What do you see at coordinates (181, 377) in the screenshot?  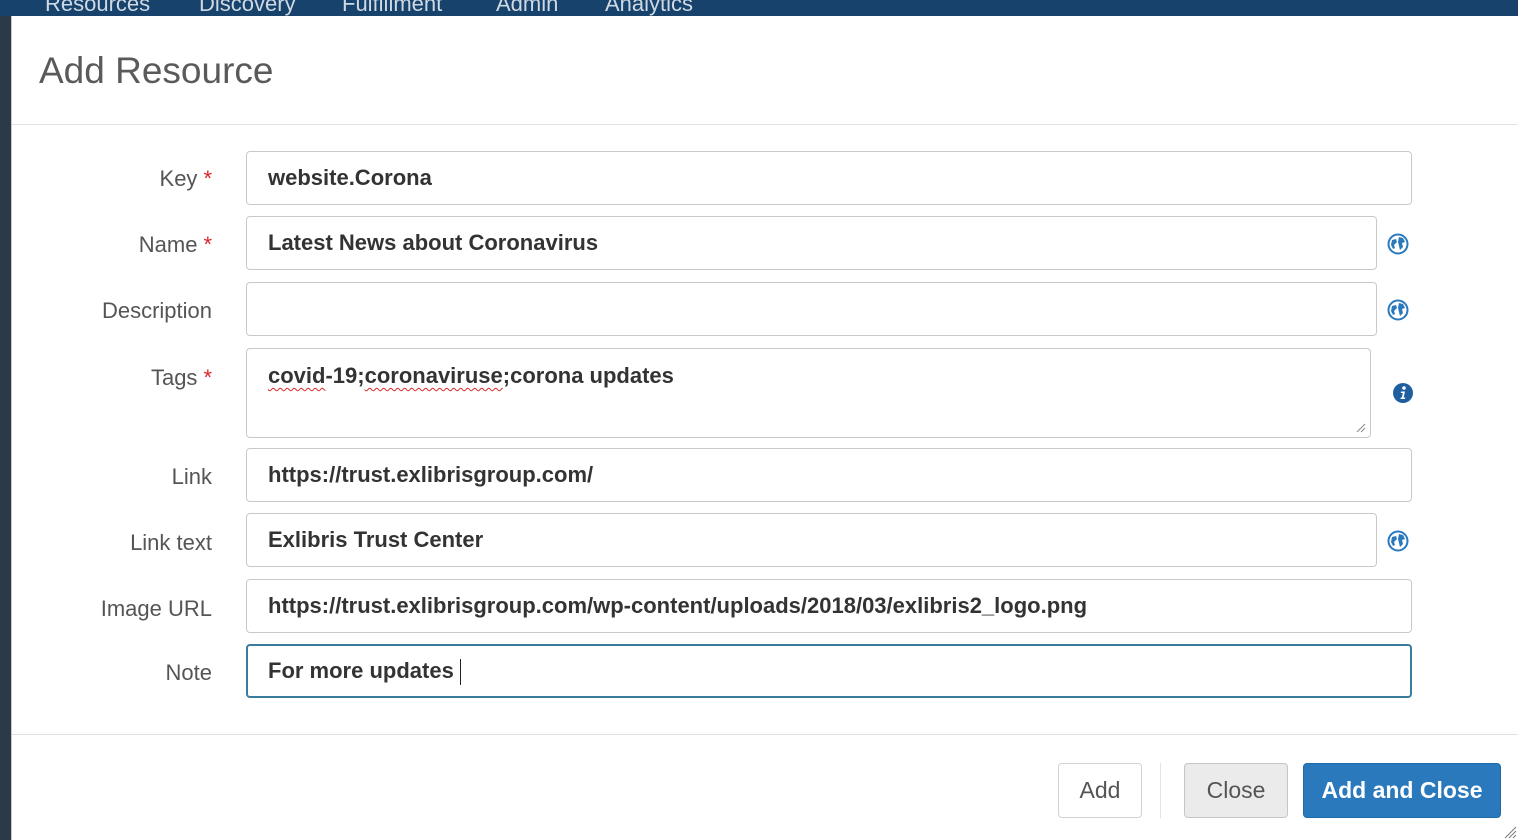 I see `tags-label: Tags *` at bounding box center [181, 377].